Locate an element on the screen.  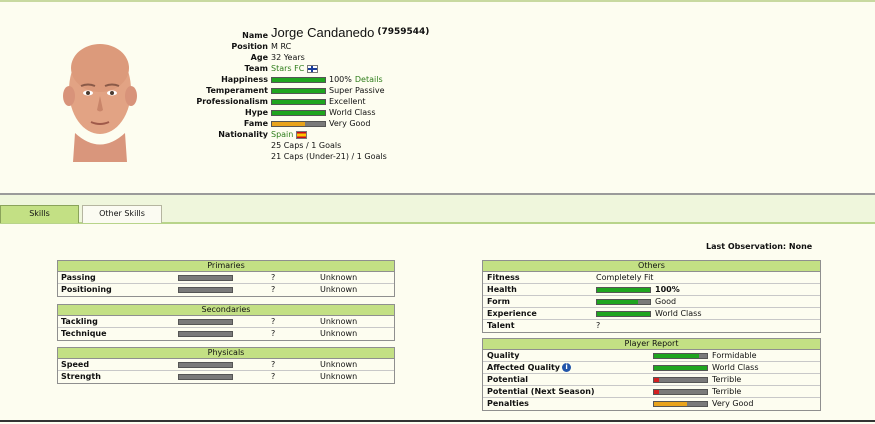
skill-row: Positioning ? Unknown is located at coordinates (226, 290).